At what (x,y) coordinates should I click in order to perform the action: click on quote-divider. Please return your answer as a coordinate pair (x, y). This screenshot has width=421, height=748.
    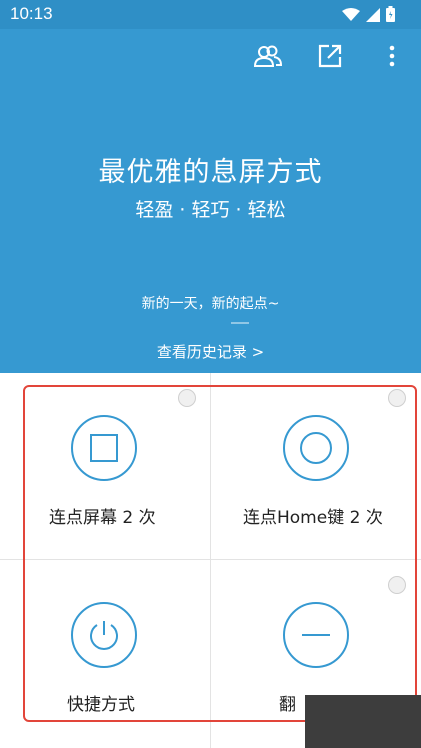
    Looking at the image, I should click on (240, 323).